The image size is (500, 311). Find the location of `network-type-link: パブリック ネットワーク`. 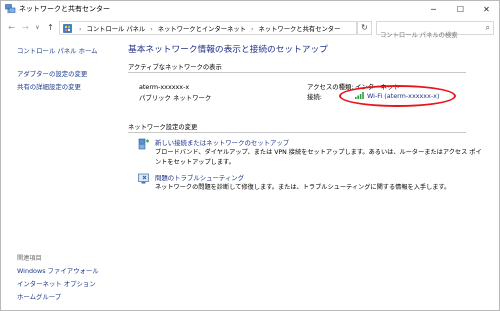

network-type-link: パブリック ネットワーク is located at coordinates (175, 97).